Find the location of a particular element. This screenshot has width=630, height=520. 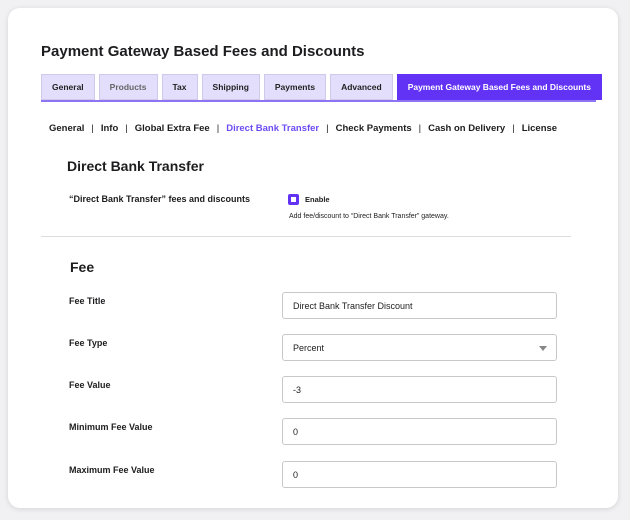

subnav-check-payments: Check Payments is located at coordinates (374, 128).